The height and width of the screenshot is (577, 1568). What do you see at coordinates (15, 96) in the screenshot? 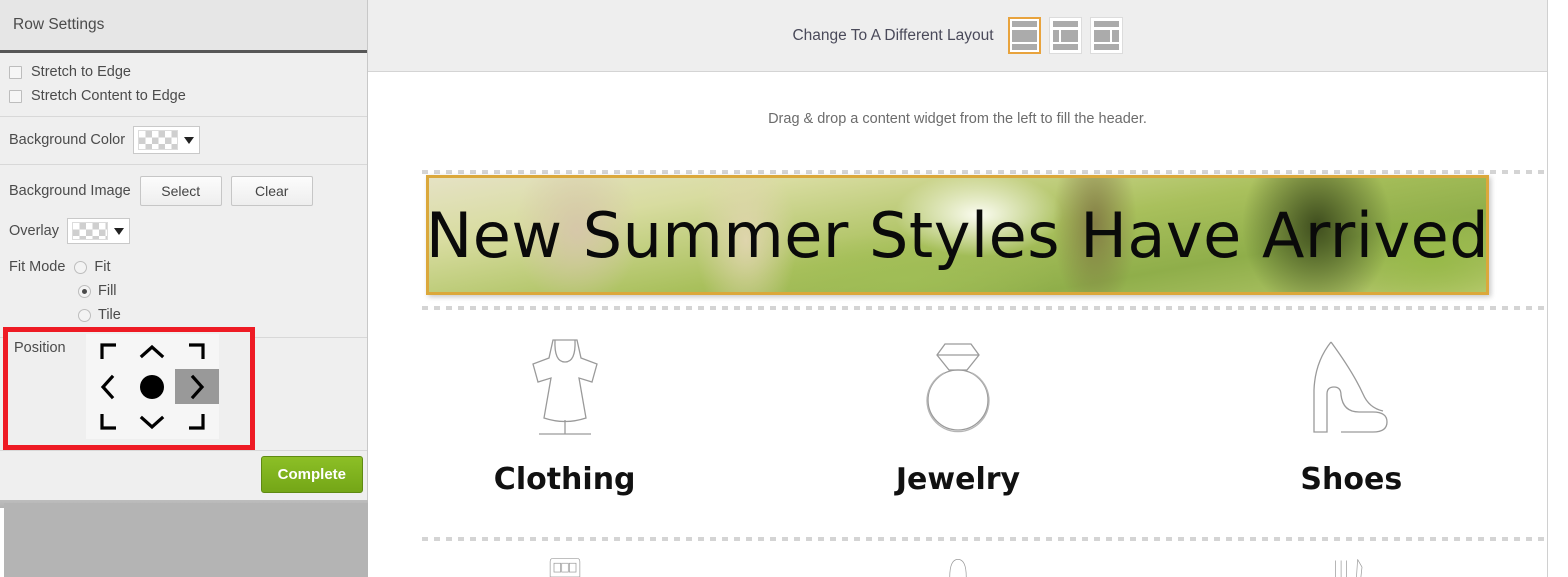
I see `stretch-content-to-edge-checkbox` at bounding box center [15, 96].